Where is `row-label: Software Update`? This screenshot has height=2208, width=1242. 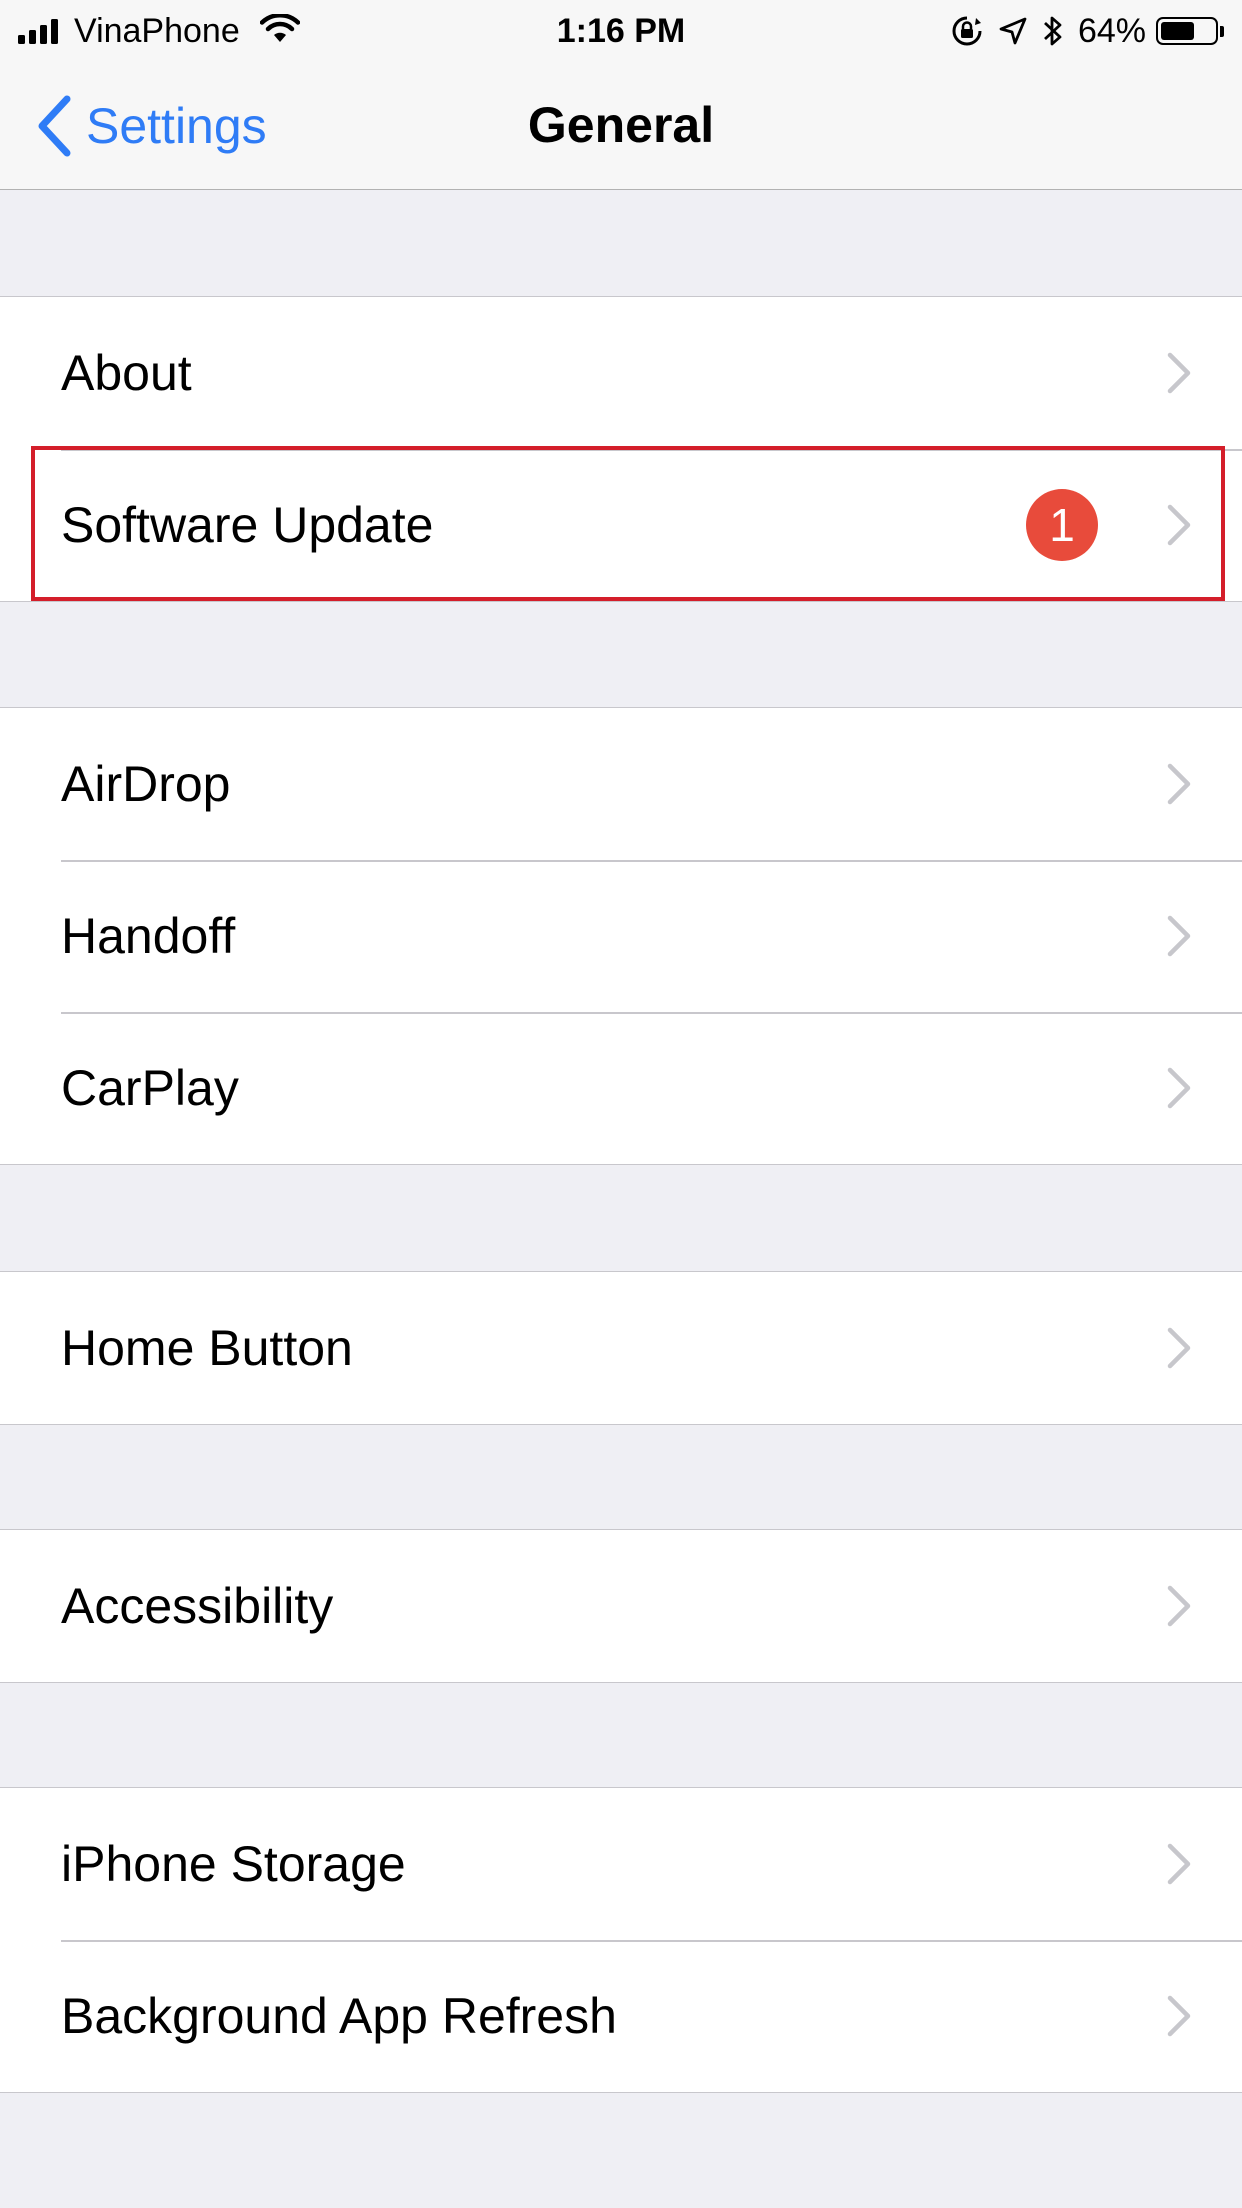
row-label: Software Update is located at coordinates (247, 525).